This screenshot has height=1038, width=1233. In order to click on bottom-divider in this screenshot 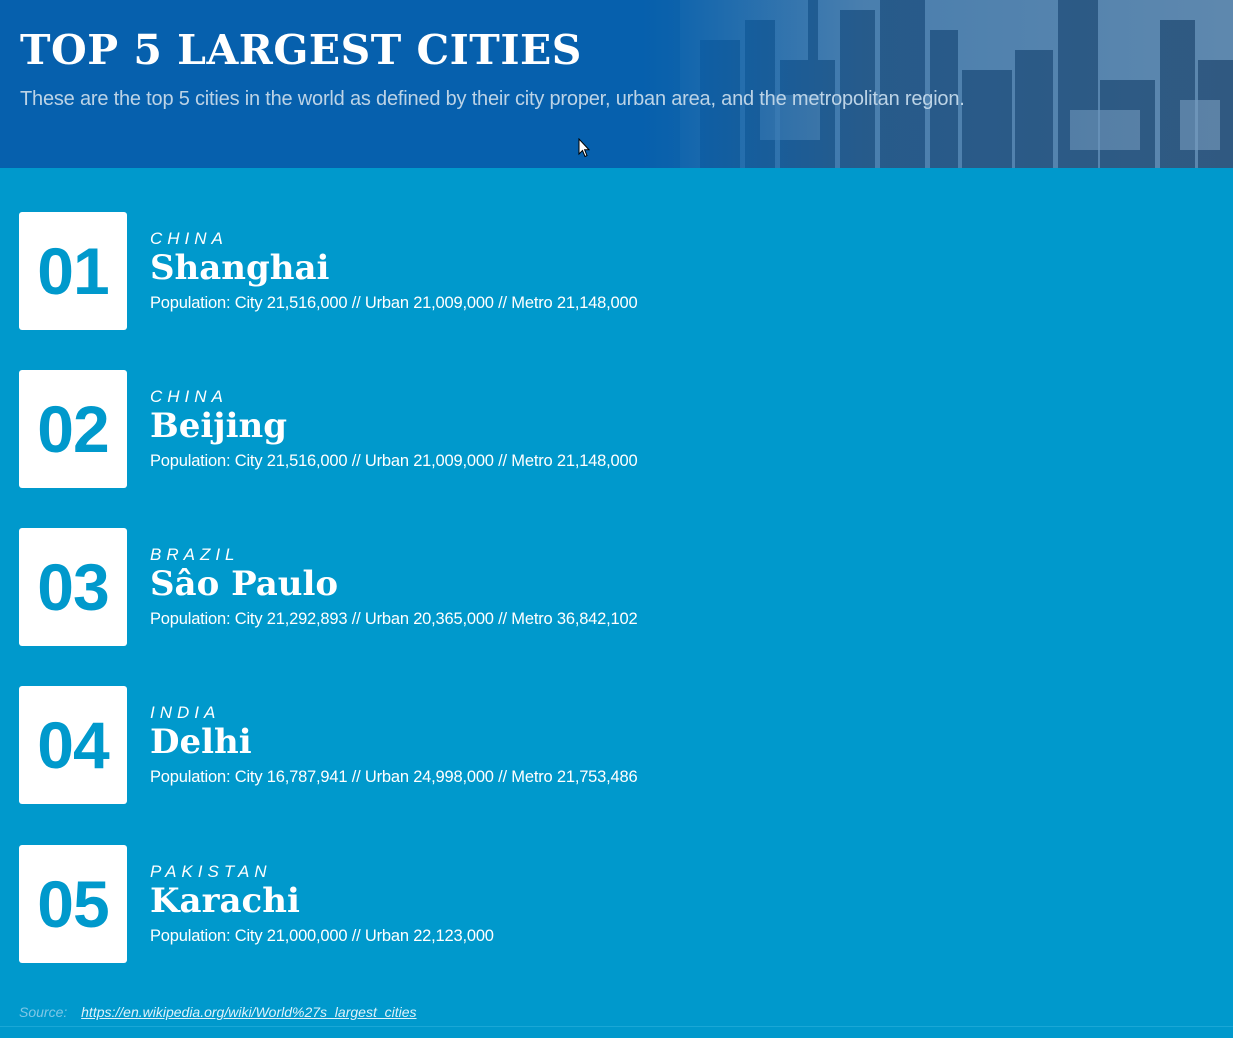, I will do `click(616, 1026)`.